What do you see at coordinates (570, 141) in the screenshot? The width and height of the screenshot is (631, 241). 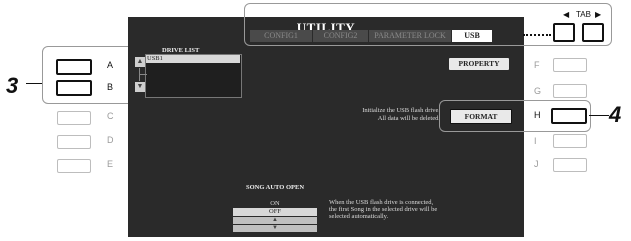 I see `panel-button-i` at bounding box center [570, 141].